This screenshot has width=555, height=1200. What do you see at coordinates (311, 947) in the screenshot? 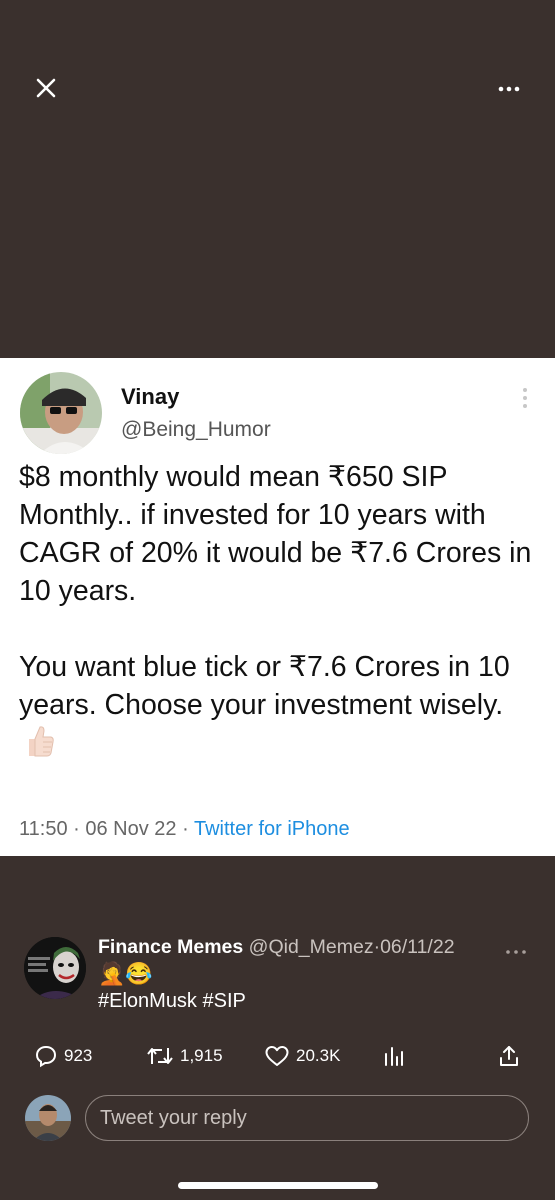
I see `author-handle: @Qid_Memez` at bounding box center [311, 947].